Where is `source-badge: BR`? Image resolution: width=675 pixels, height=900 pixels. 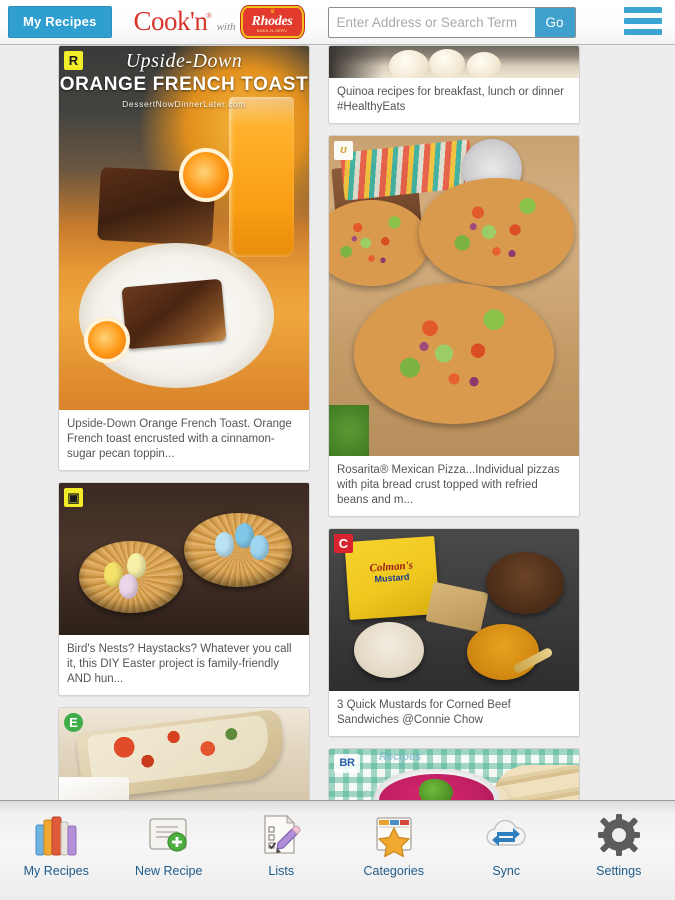 source-badge: BR is located at coordinates (347, 763).